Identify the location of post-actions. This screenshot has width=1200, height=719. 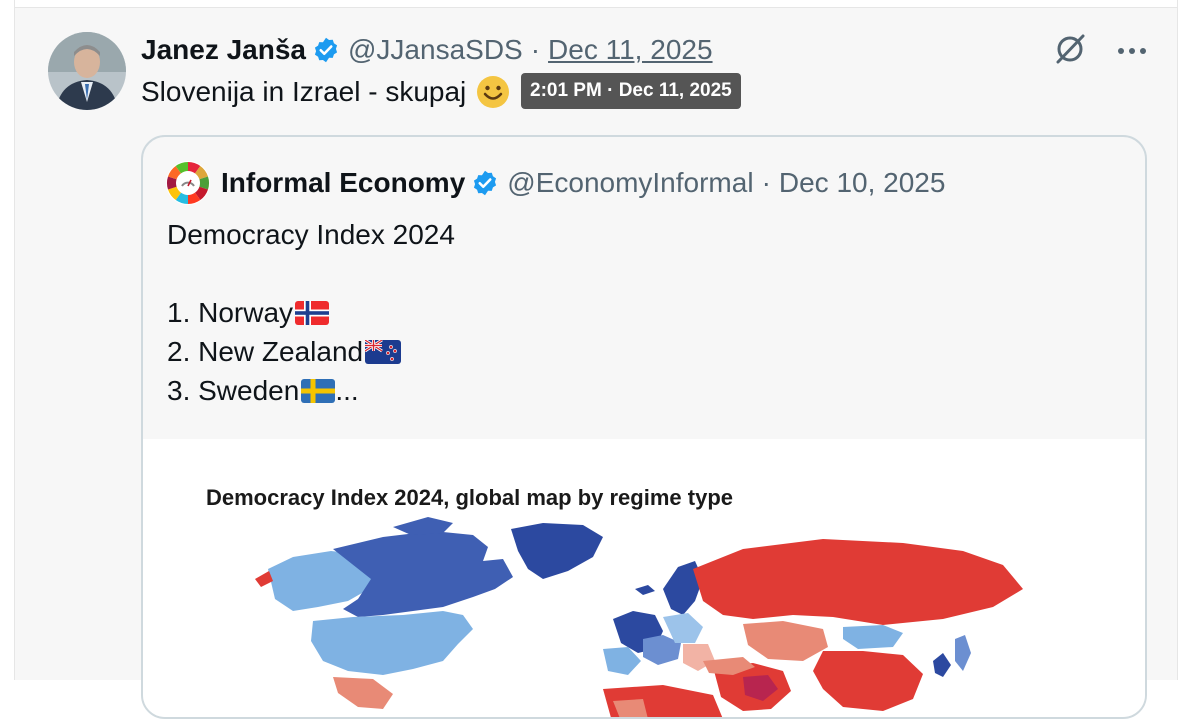
(1100, 51).